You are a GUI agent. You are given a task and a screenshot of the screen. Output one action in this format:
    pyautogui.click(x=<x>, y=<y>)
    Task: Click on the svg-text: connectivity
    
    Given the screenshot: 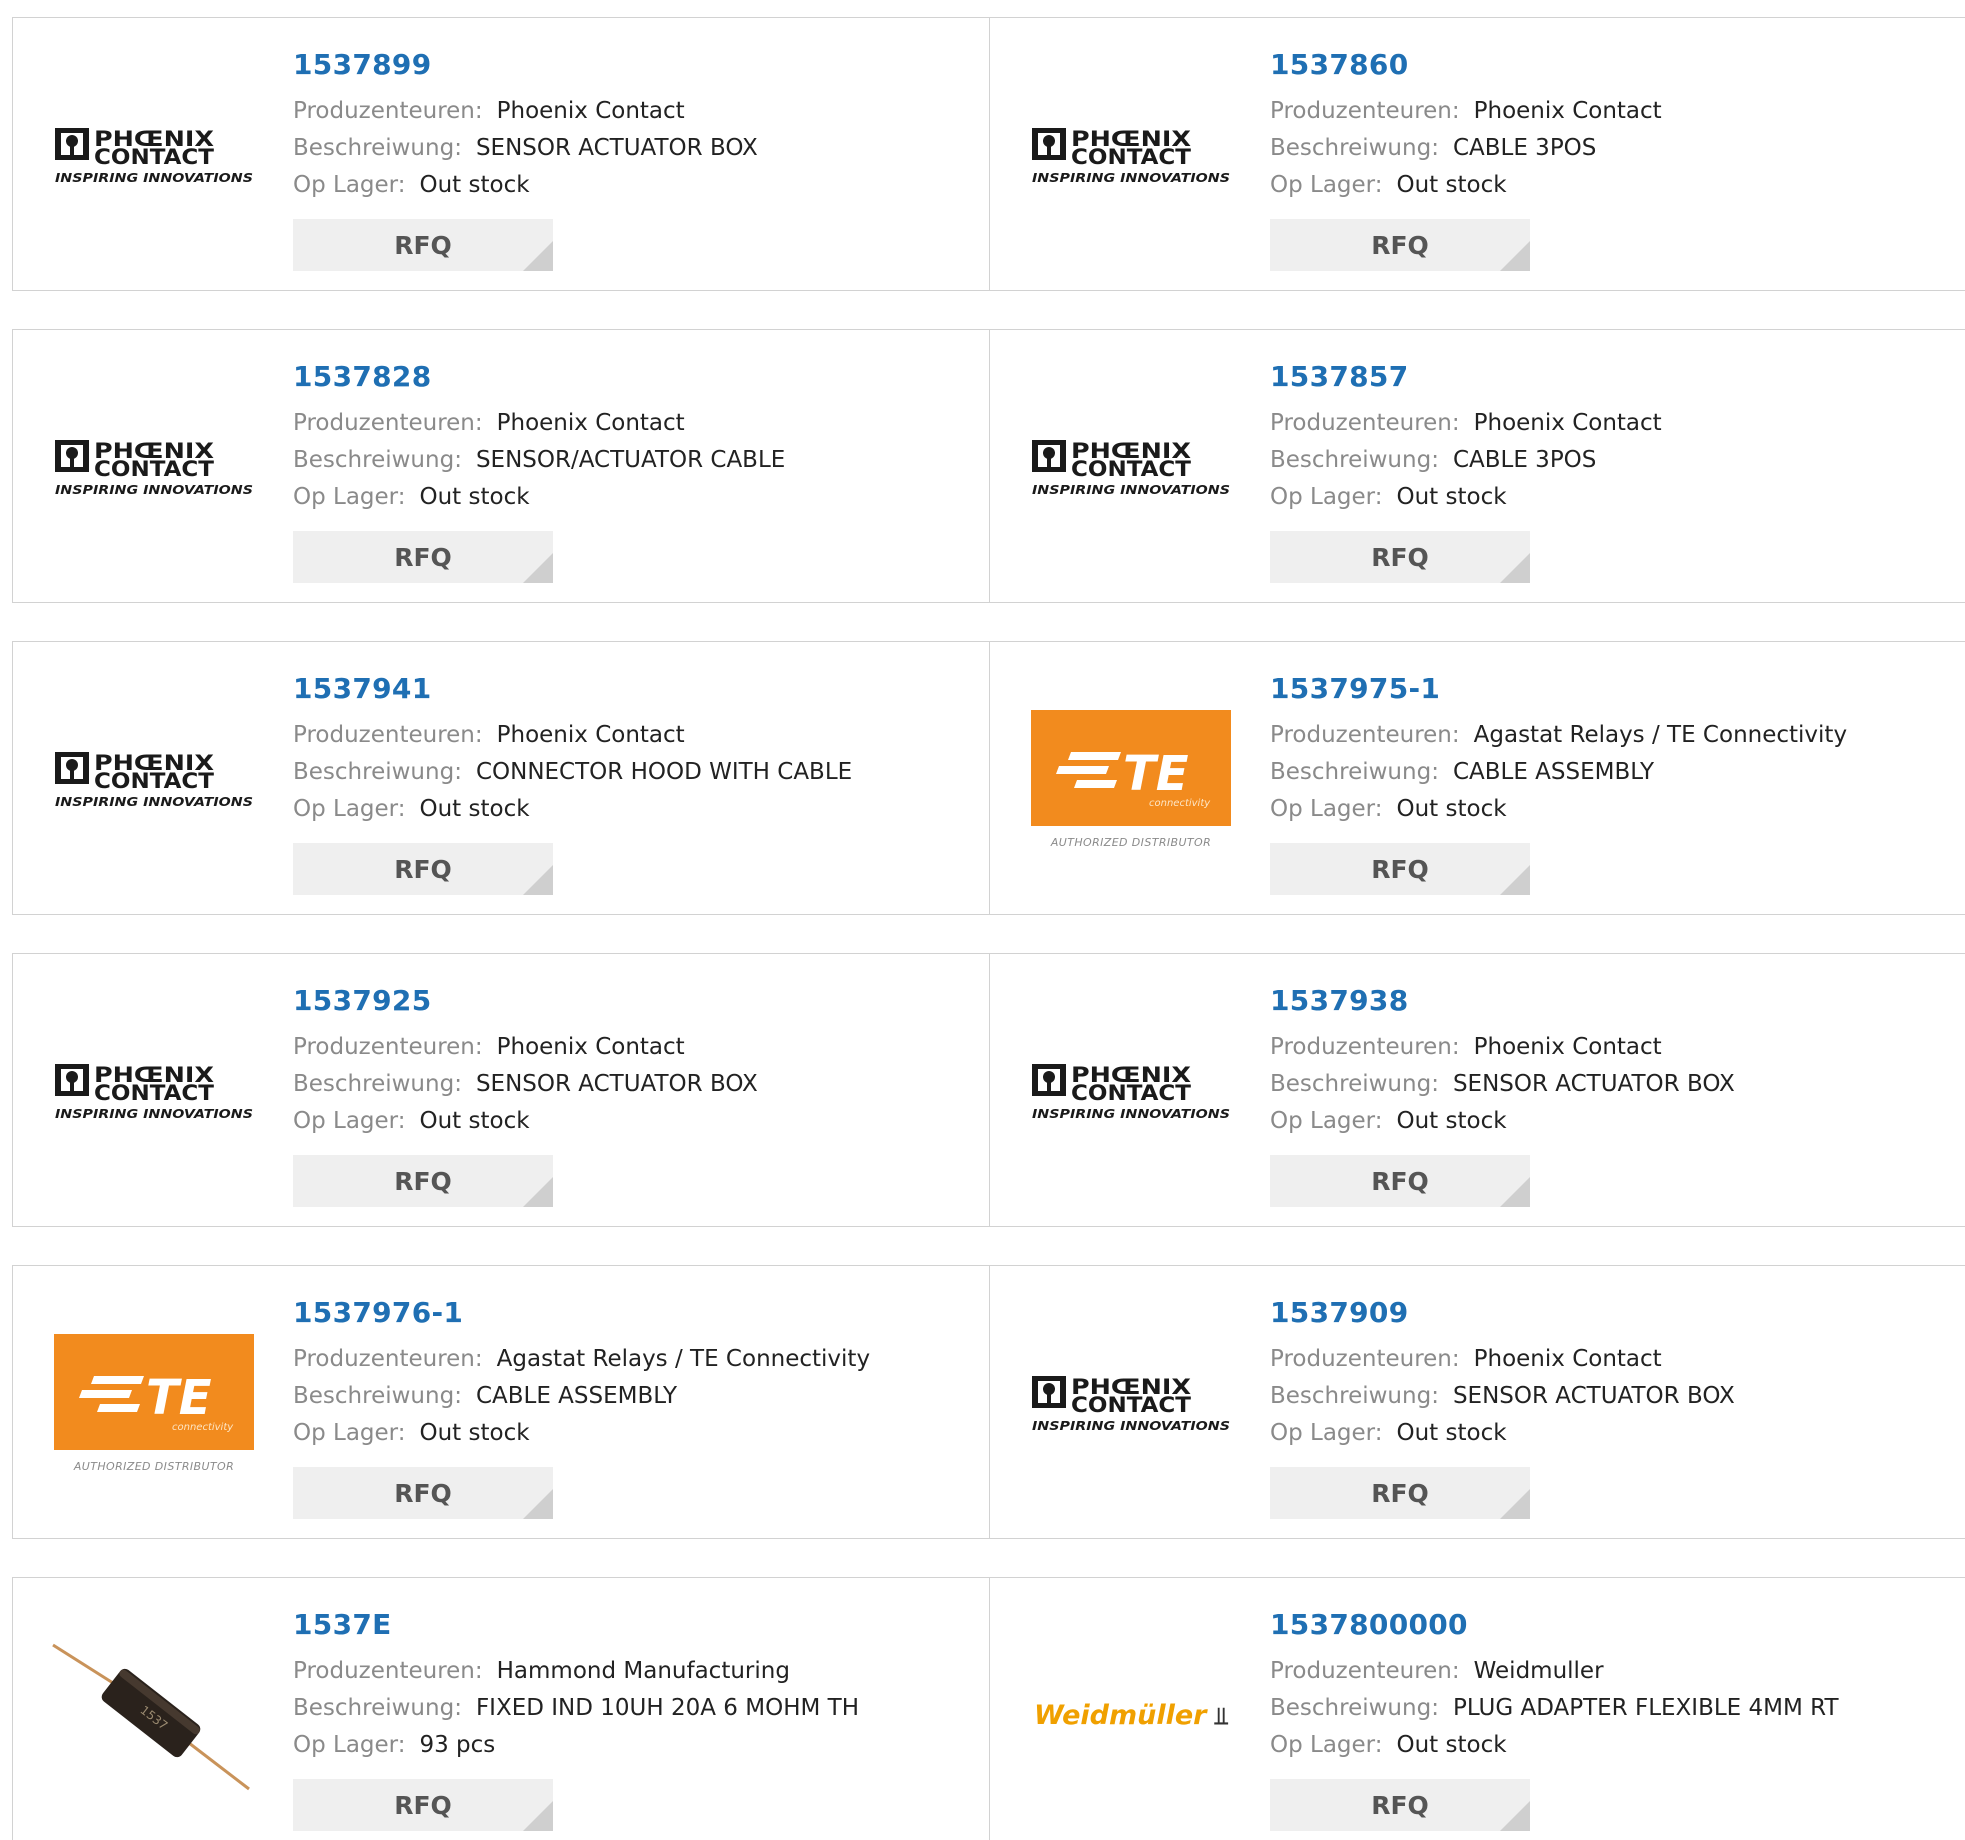 What is the action you would take?
    pyautogui.click(x=1180, y=803)
    